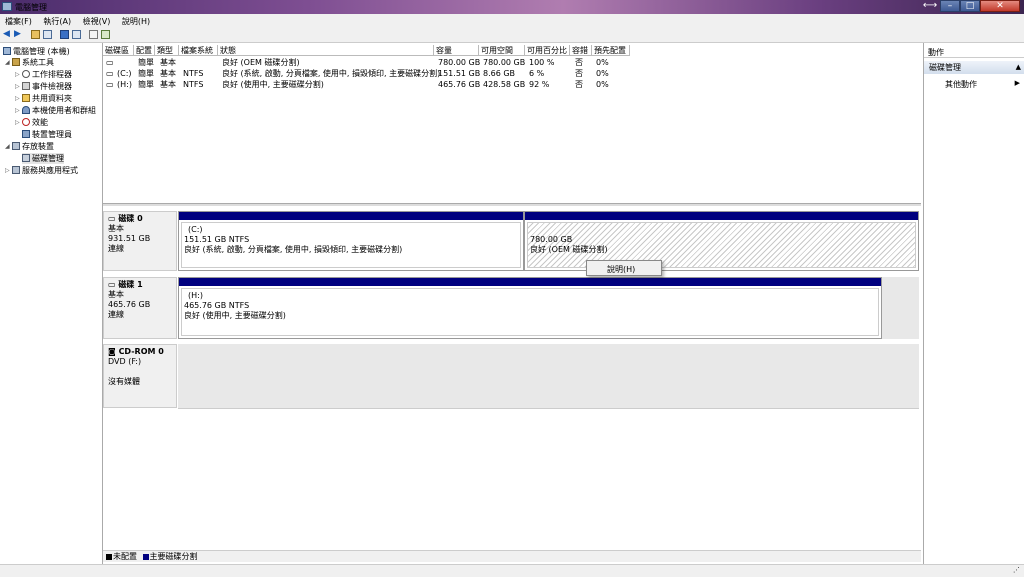 Image resolution: width=1024 pixels, height=577 pixels. I want to click on show-hide-tree-icon, so click(47, 34).